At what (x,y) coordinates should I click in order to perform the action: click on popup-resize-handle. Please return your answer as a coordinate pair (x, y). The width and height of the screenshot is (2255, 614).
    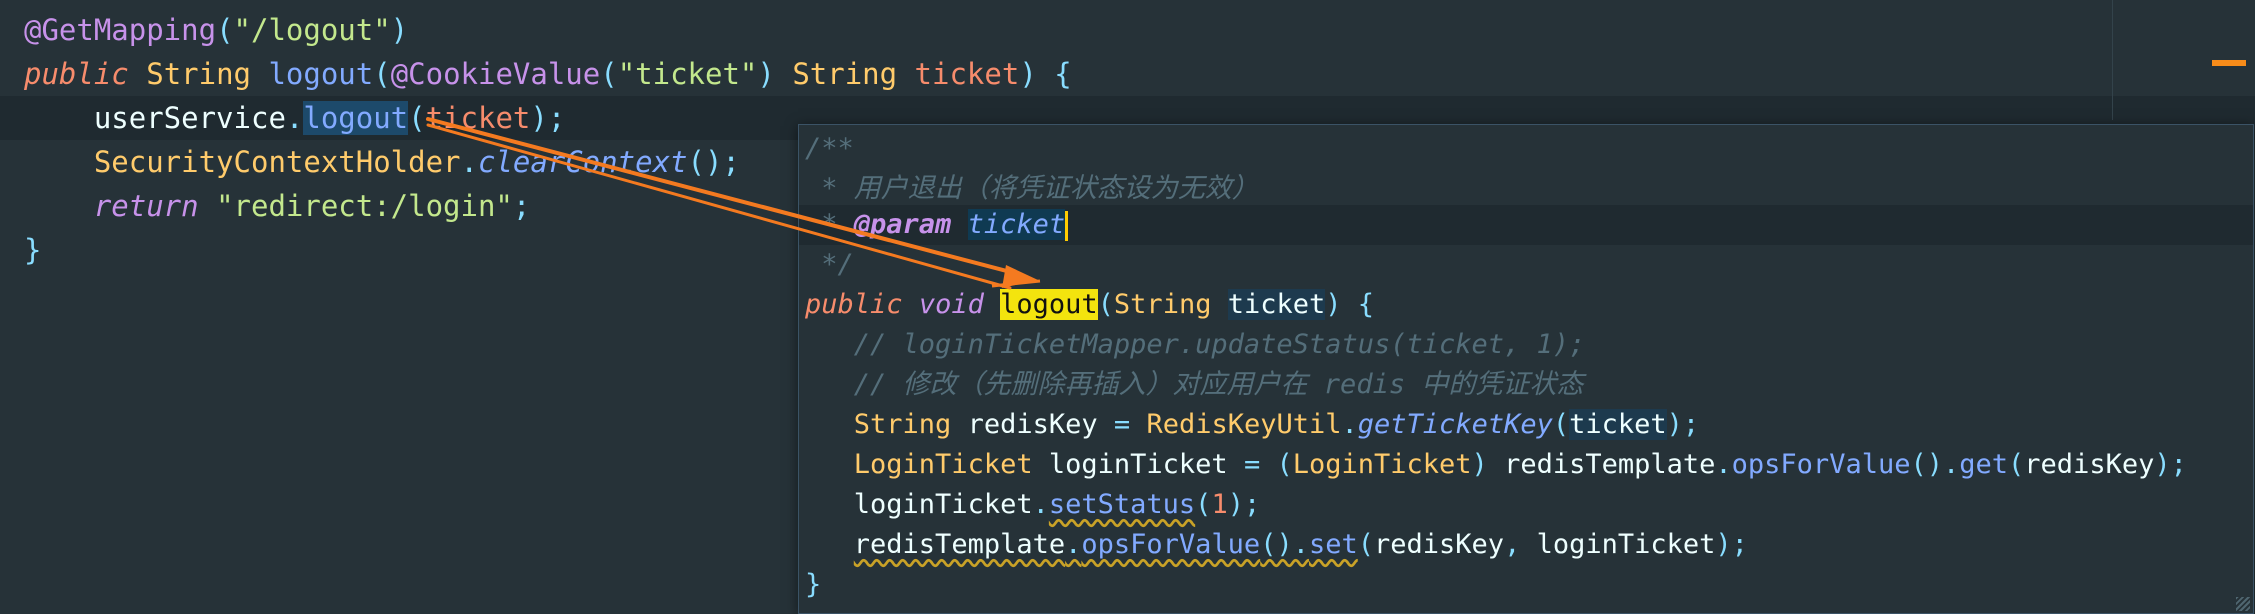
    Looking at the image, I should click on (2243, 604).